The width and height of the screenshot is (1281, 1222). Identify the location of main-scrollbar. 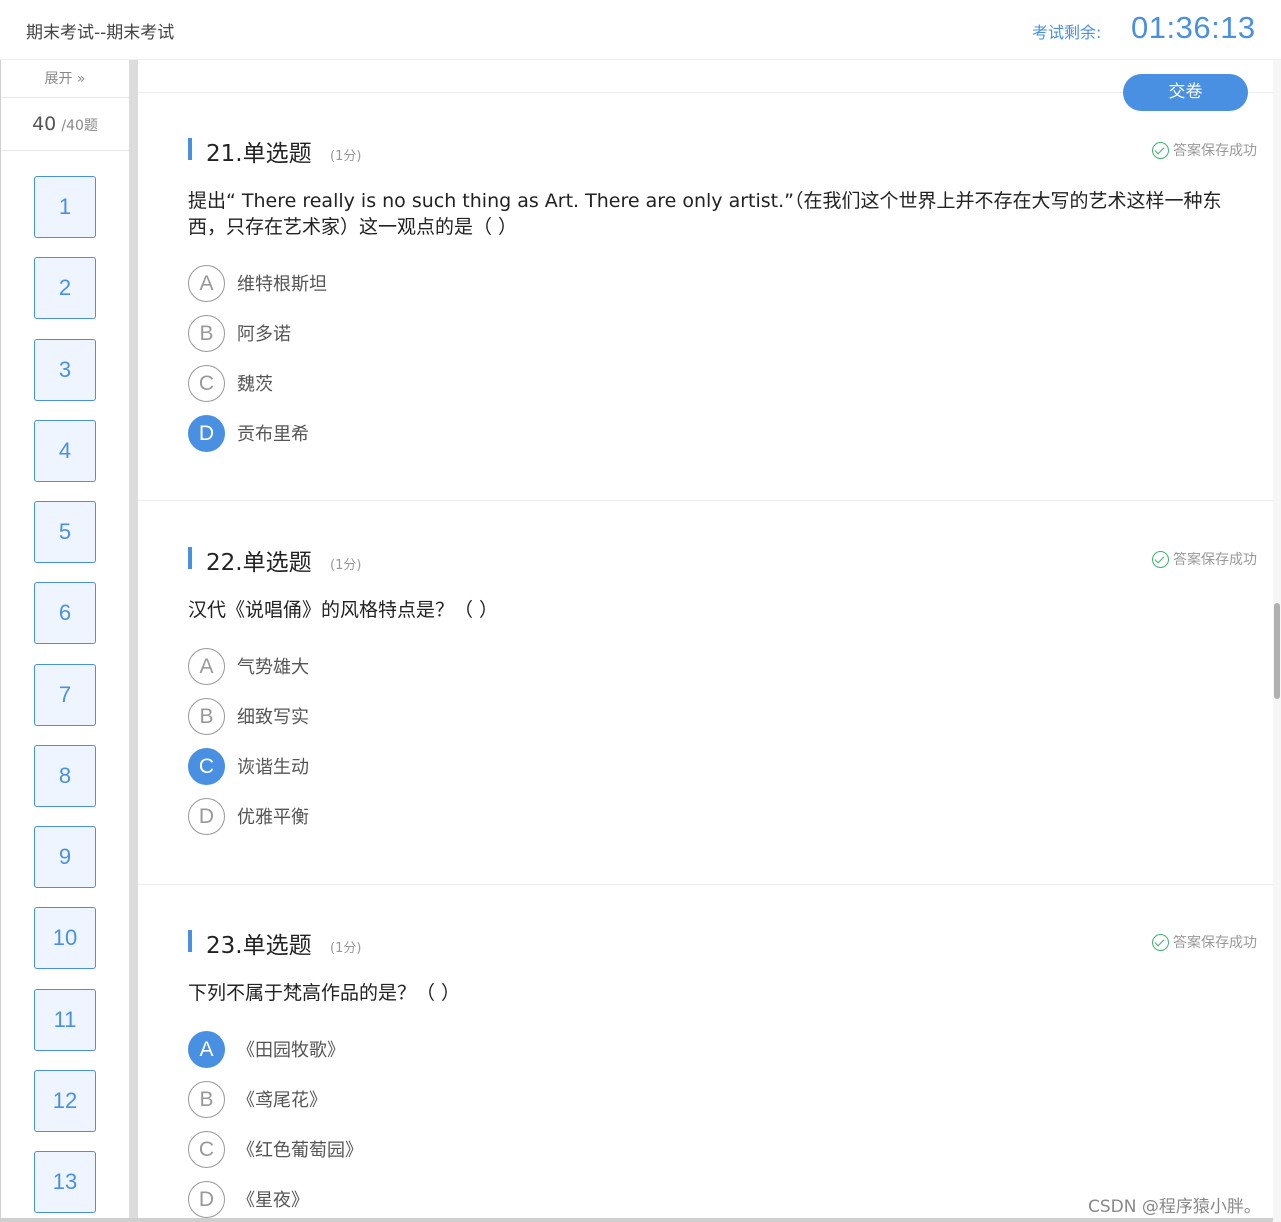
(1277, 641).